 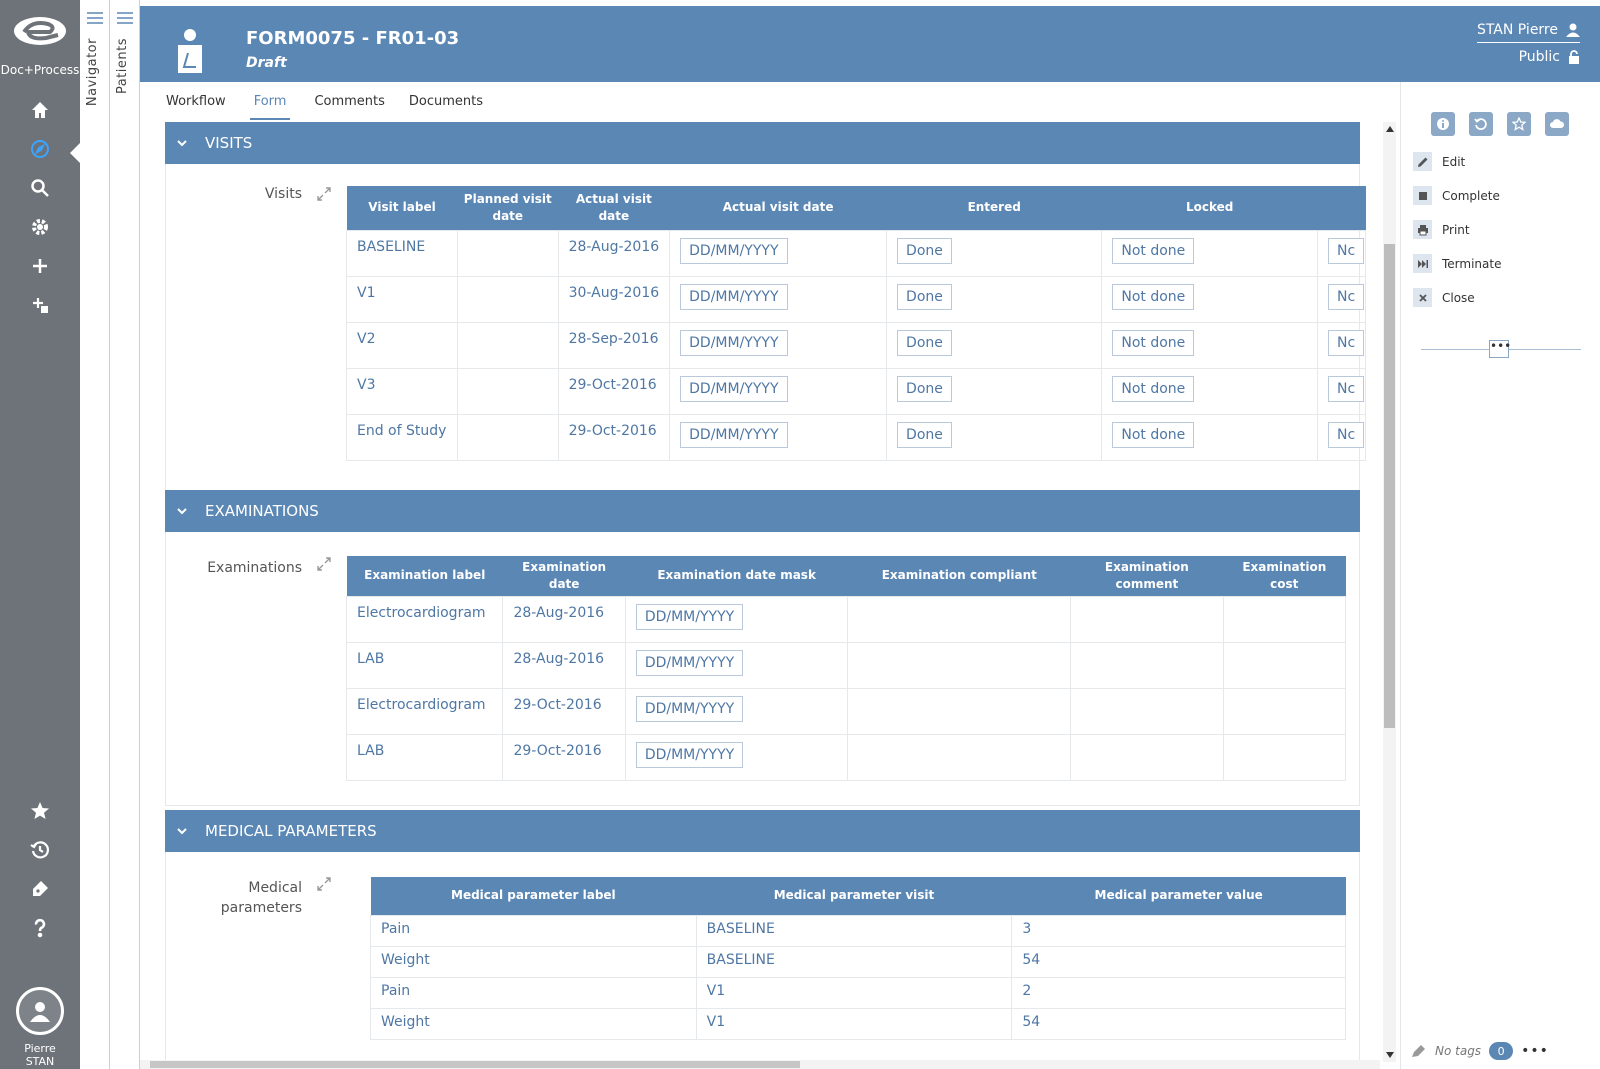 I want to click on navigator-tab: Navigator, so click(x=95, y=534).